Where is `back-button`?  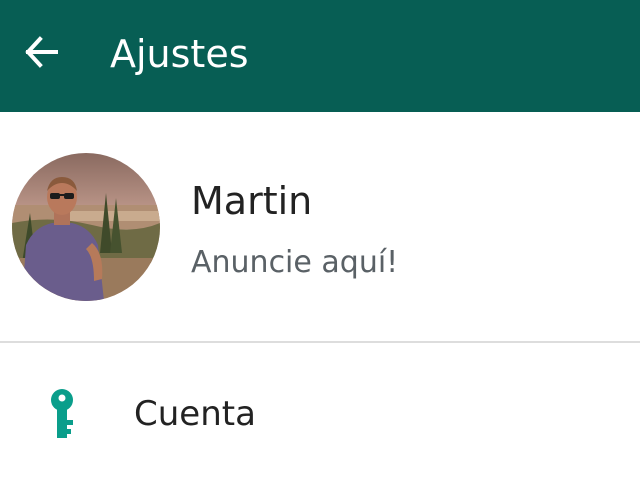 back-button is located at coordinates (42, 52).